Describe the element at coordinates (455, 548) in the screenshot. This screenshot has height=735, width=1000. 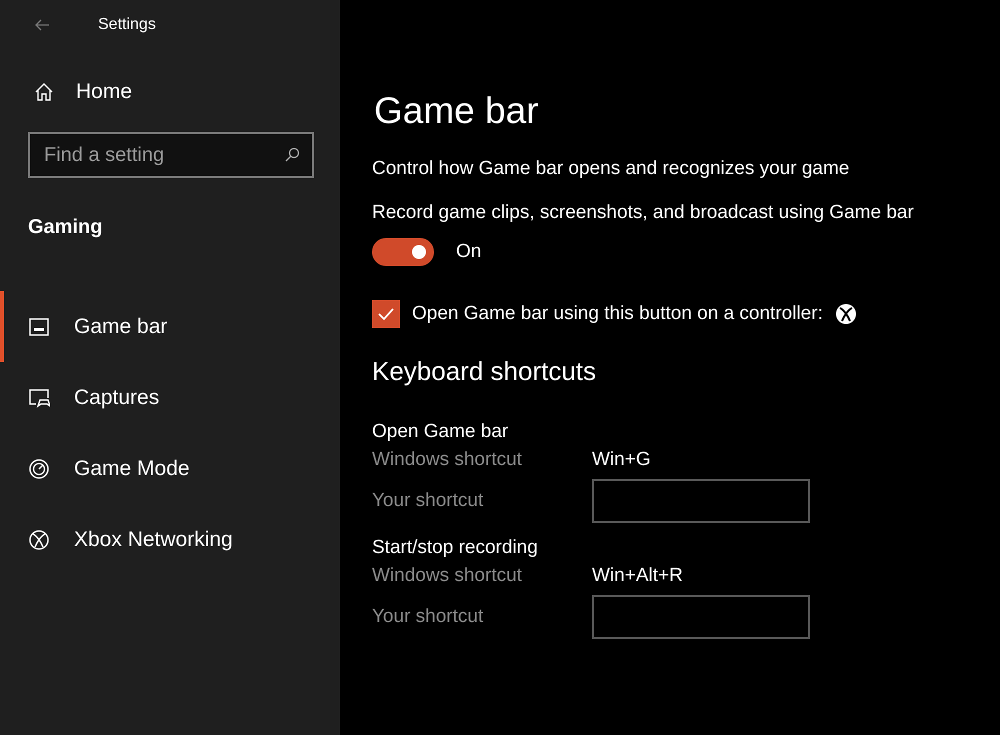
I see `shortcut-group-title: Start/stop recording` at that location.